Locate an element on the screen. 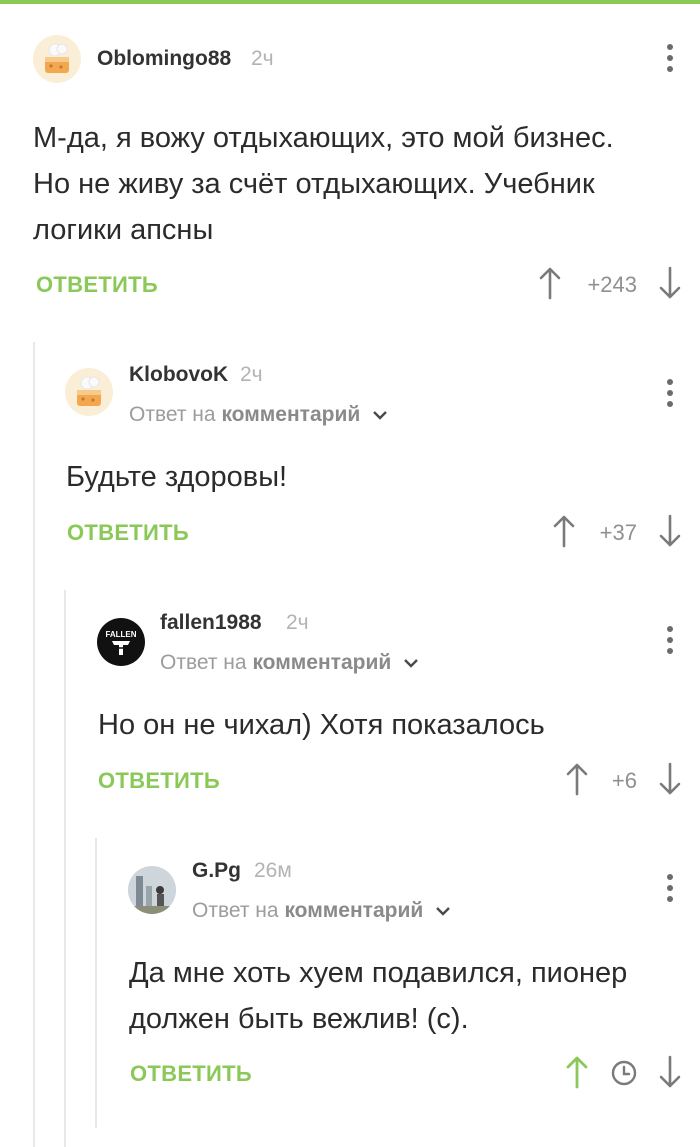 The image size is (700, 1147). comment-text-line: должен быть вежлив! (с). is located at coordinates (299, 1019).